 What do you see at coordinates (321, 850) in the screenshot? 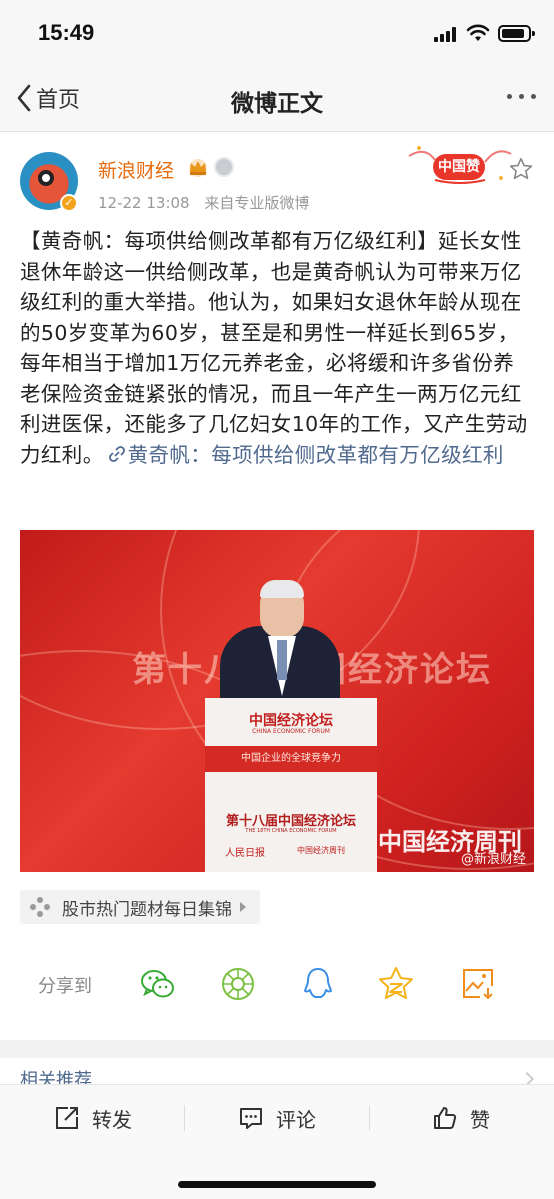
I see `podium-sponsor-2: 中国经济周刊` at bounding box center [321, 850].